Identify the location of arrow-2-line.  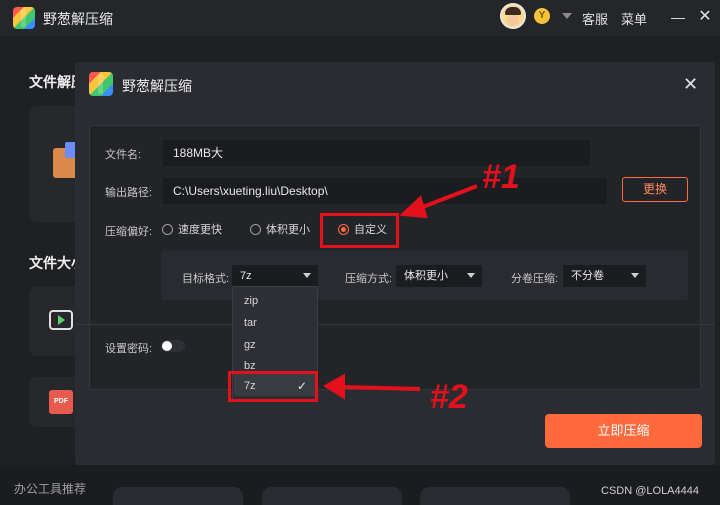
(380, 388).